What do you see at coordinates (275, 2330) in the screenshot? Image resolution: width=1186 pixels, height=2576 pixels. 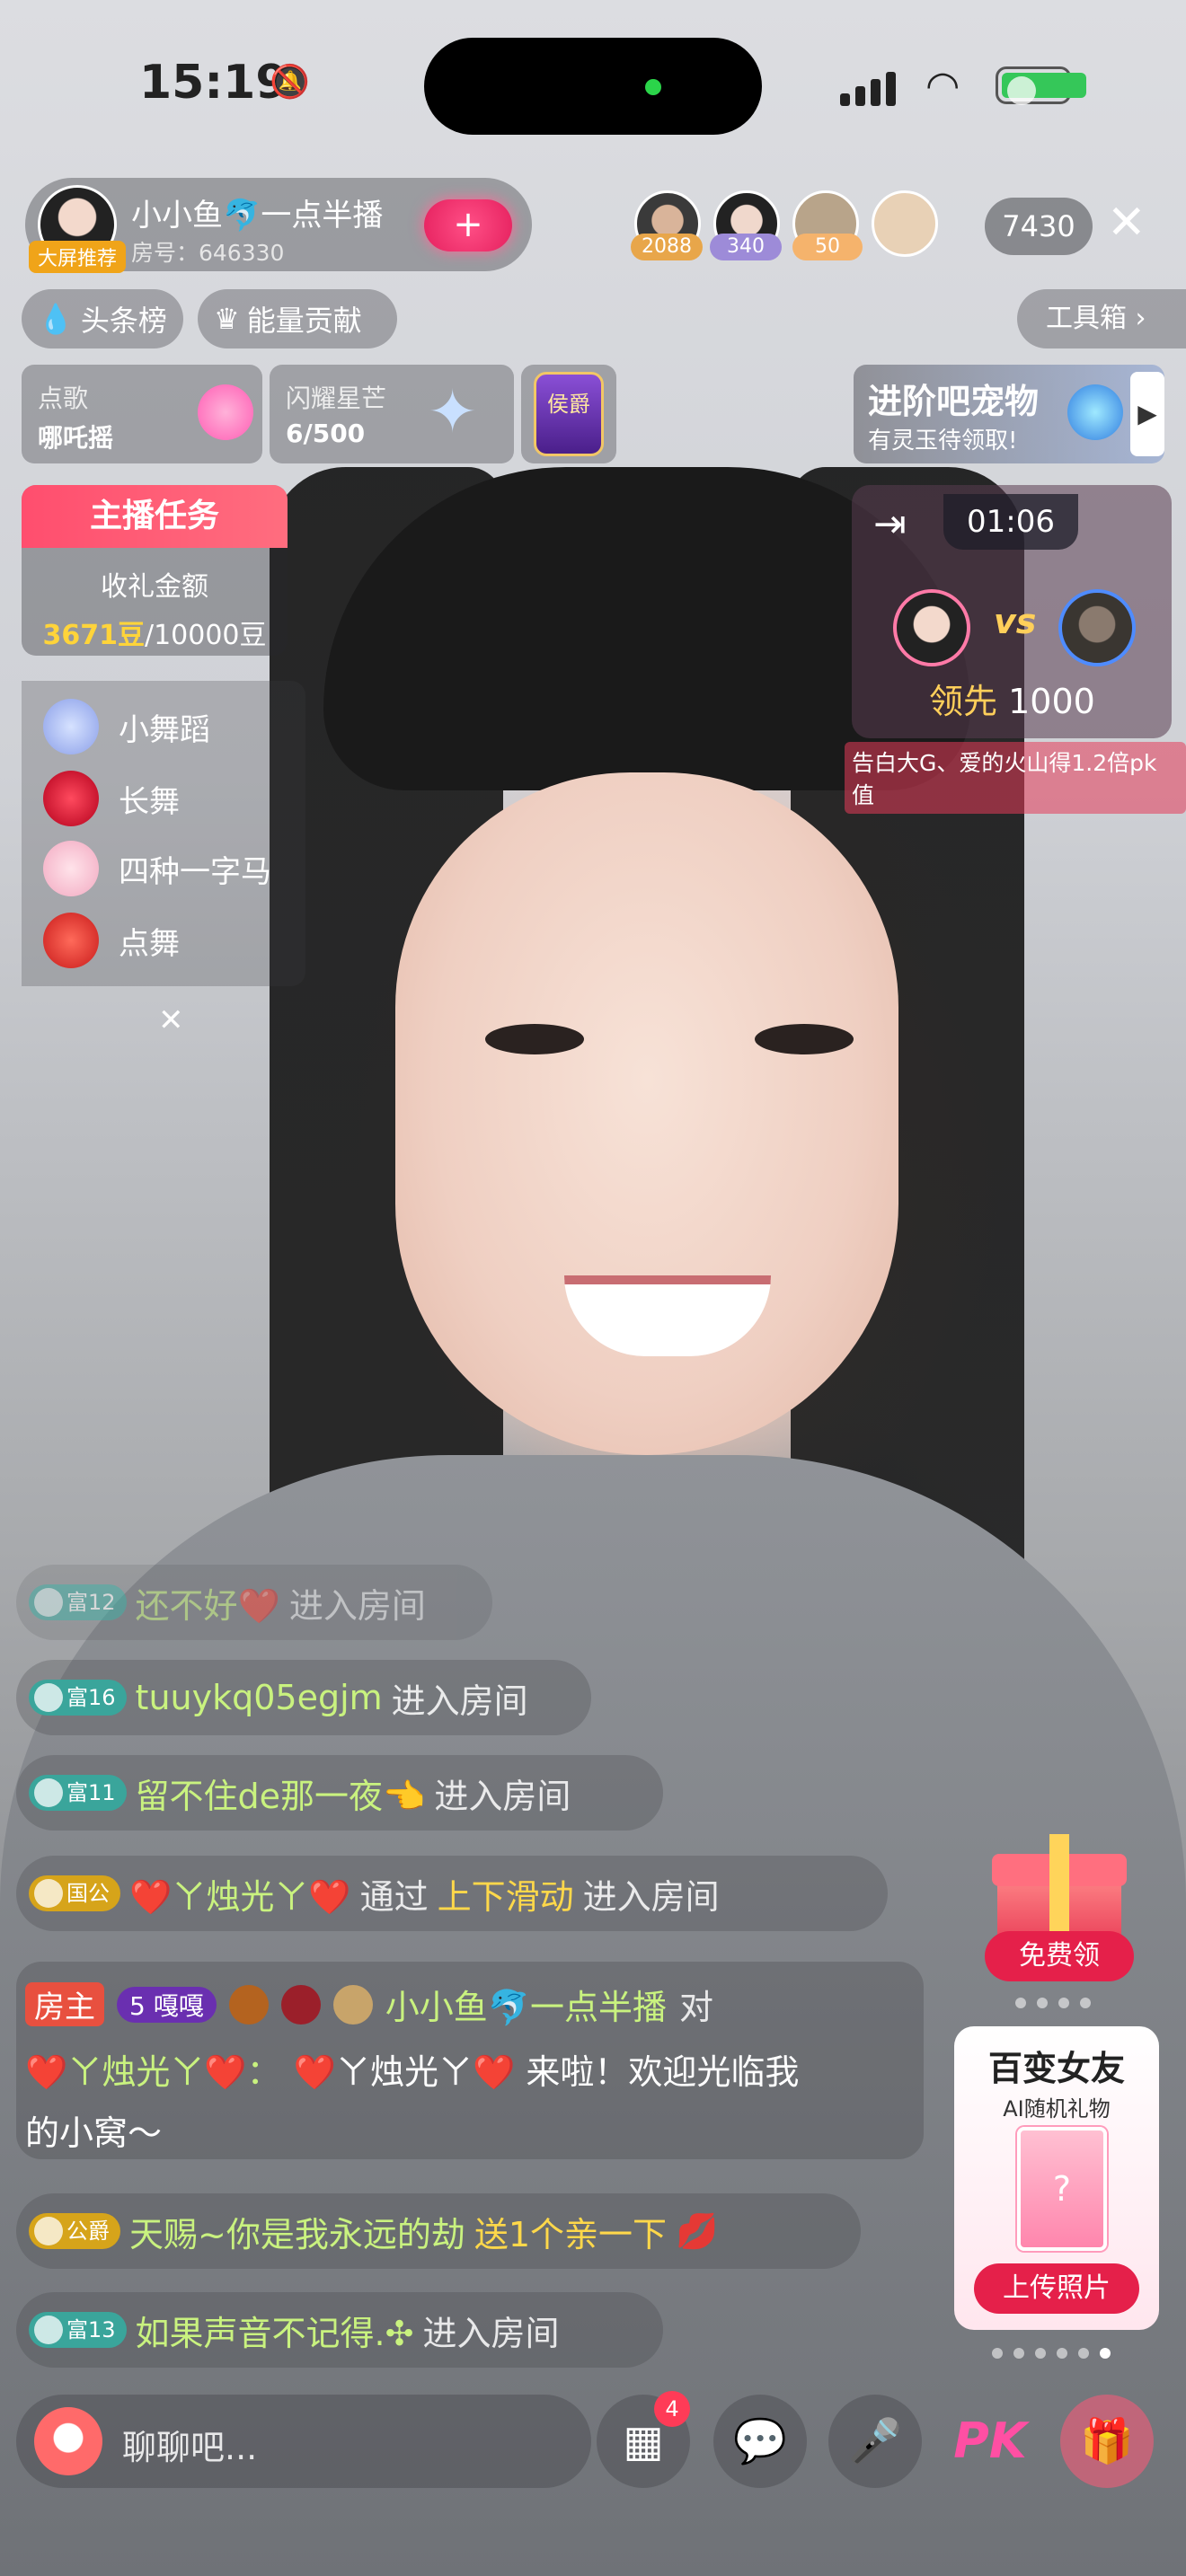 I see `chat-username: 如果声音不记得.✣` at bounding box center [275, 2330].